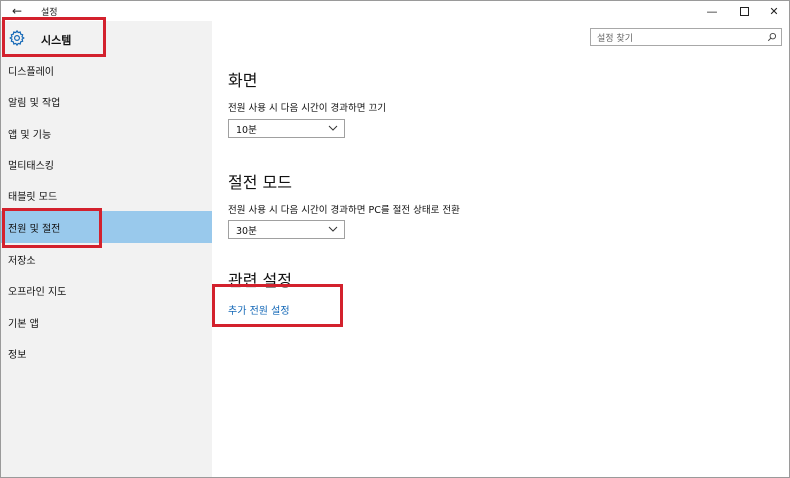  What do you see at coordinates (106, 164) in the screenshot?
I see `sidebar-item-multitasking: 멀티태스킹` at bounding box center [106, 164].